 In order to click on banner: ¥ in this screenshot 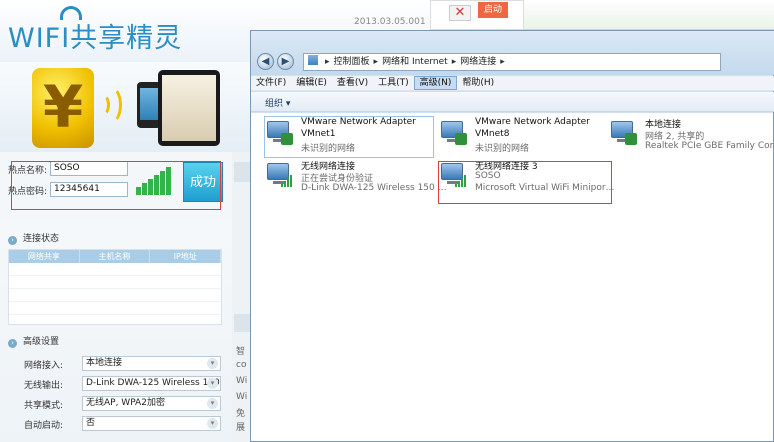, I will do `click(125, 107)`.